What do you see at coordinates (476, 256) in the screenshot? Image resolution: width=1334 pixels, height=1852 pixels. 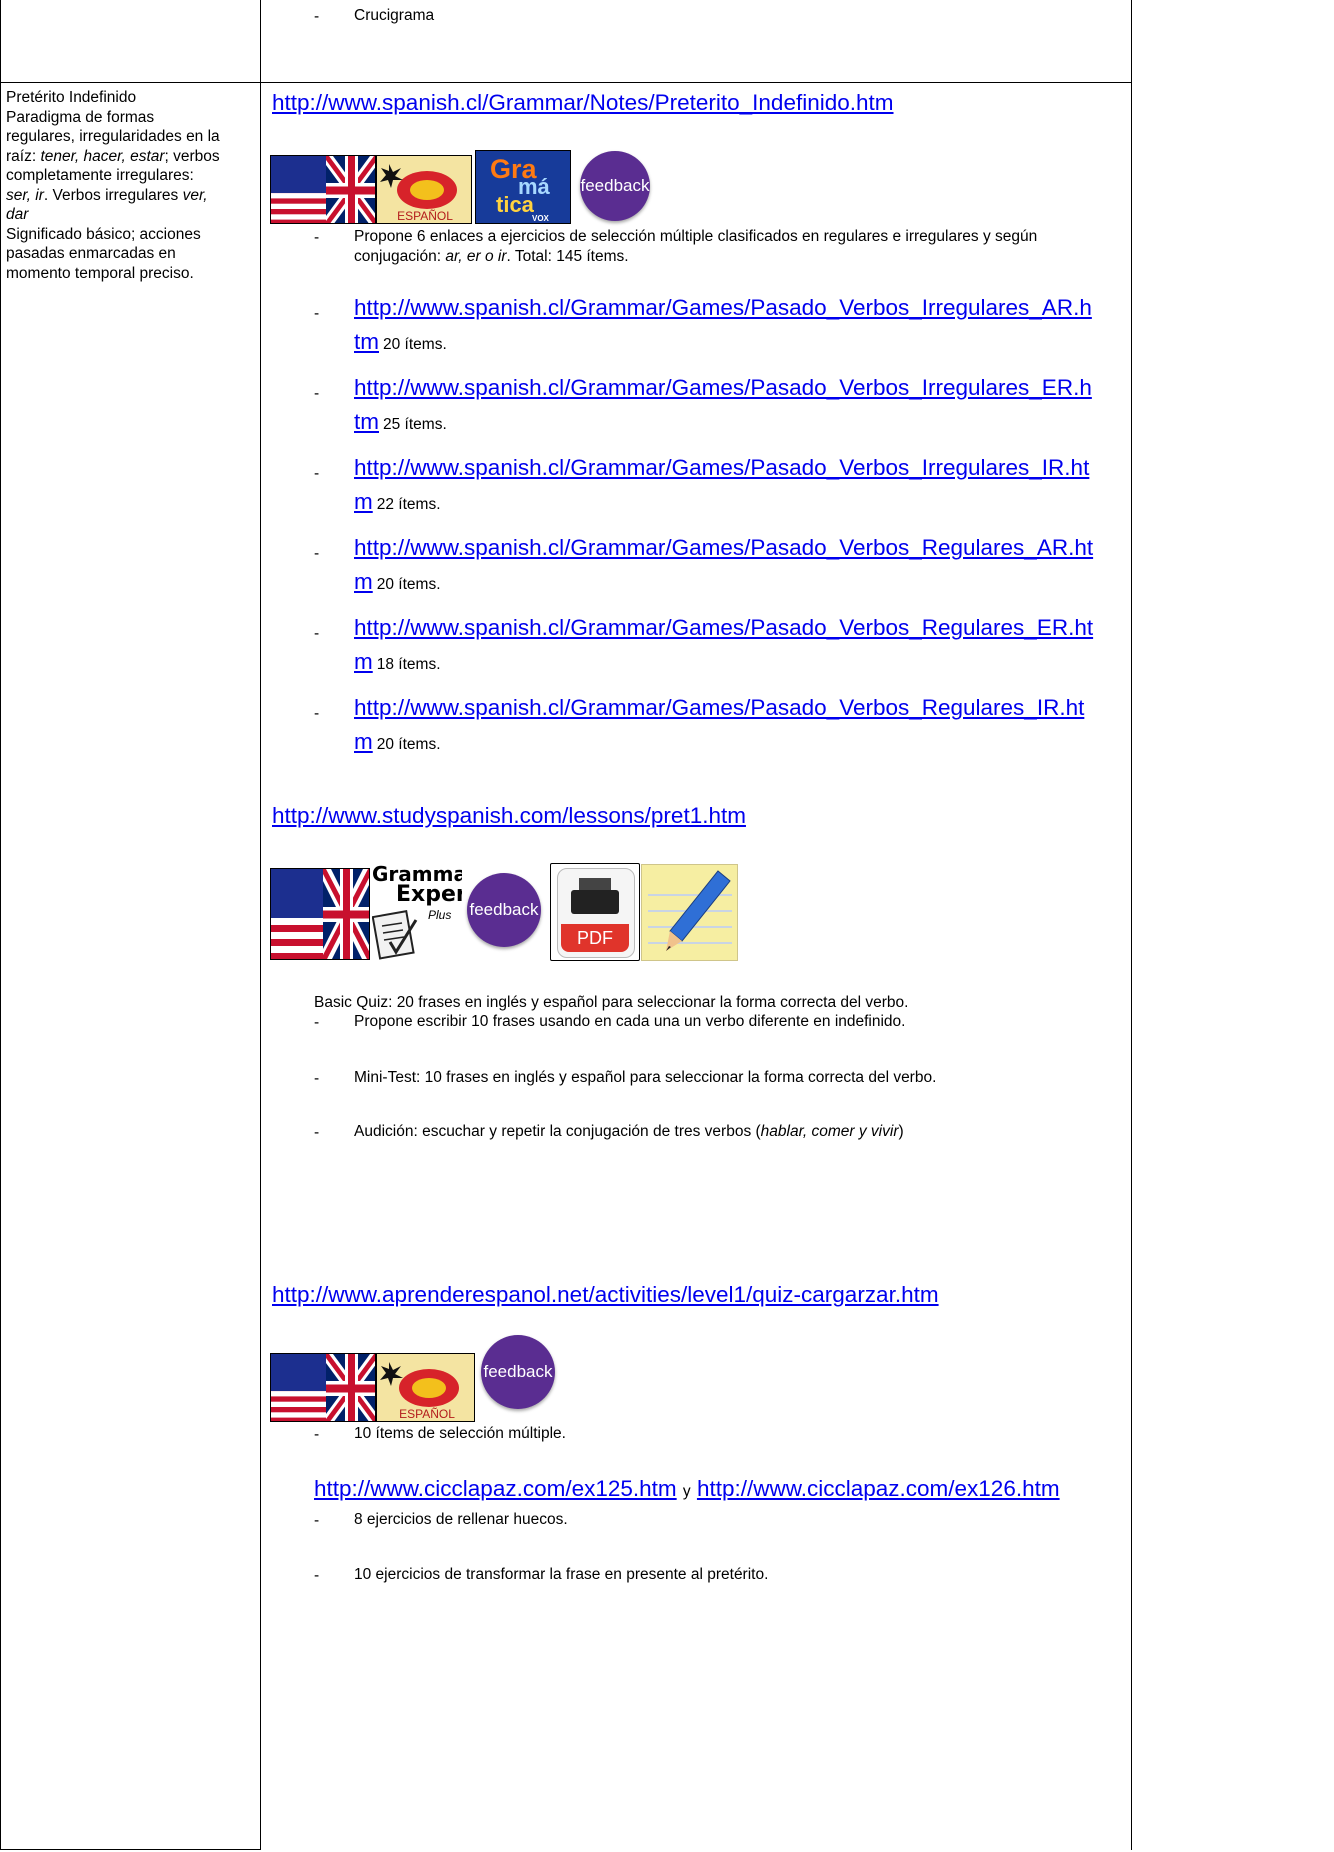 I see `italic-span: ar, er o ir` at bounding box center [476, 256].